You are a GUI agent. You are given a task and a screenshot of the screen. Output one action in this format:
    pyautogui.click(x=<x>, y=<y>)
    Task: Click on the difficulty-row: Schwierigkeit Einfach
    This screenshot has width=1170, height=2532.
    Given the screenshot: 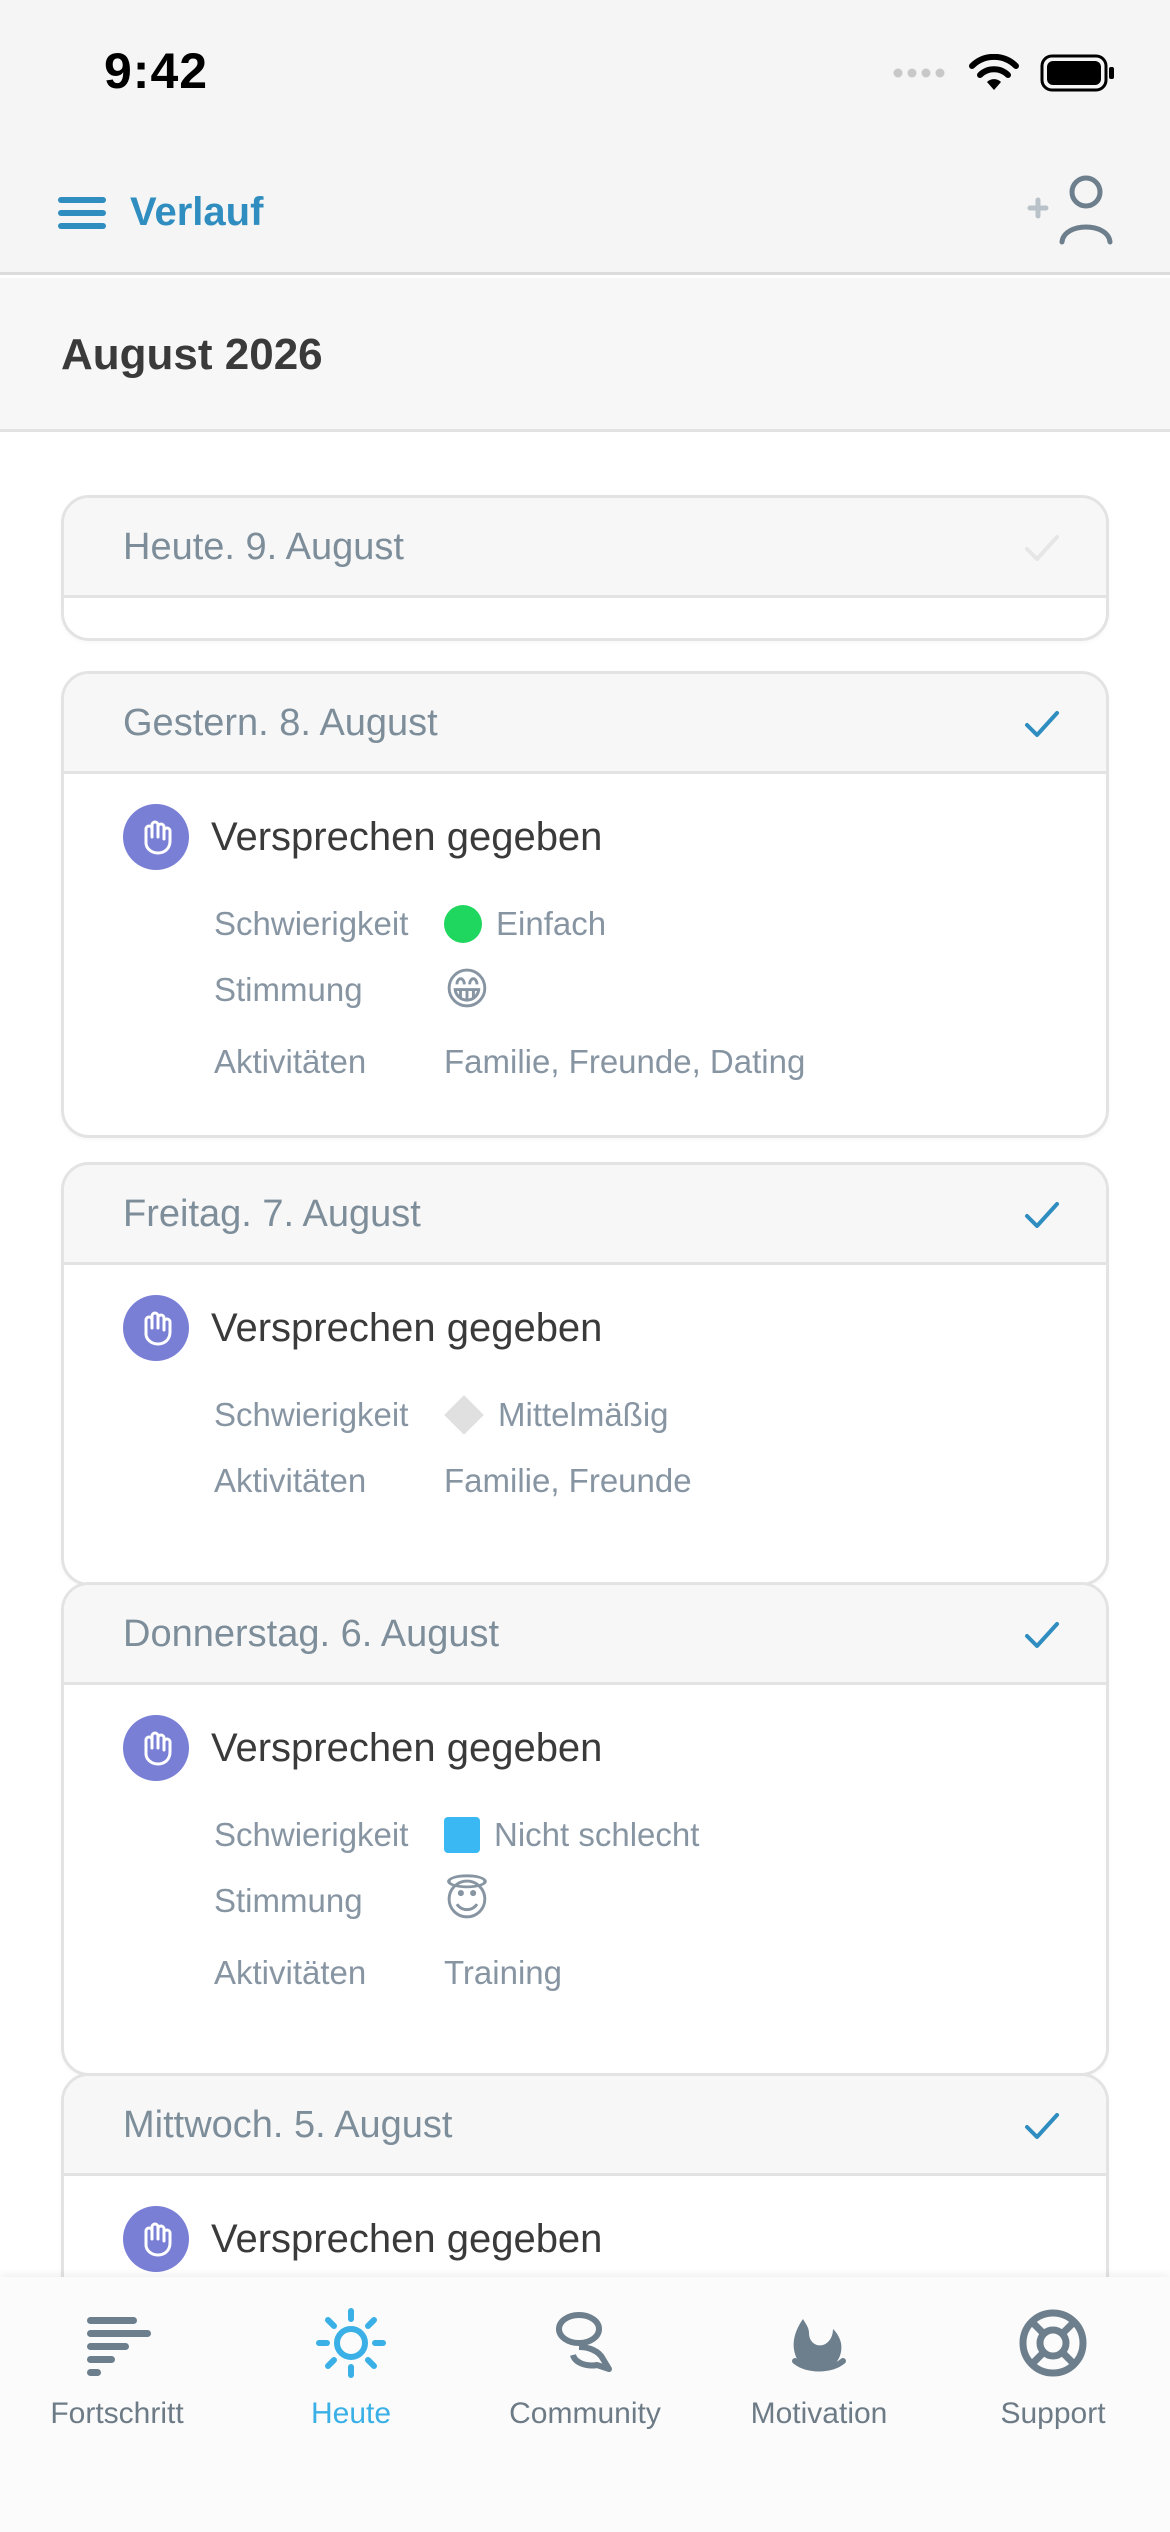 What is the action you would take?
    pyautogui.click(x=585, y=924)
    